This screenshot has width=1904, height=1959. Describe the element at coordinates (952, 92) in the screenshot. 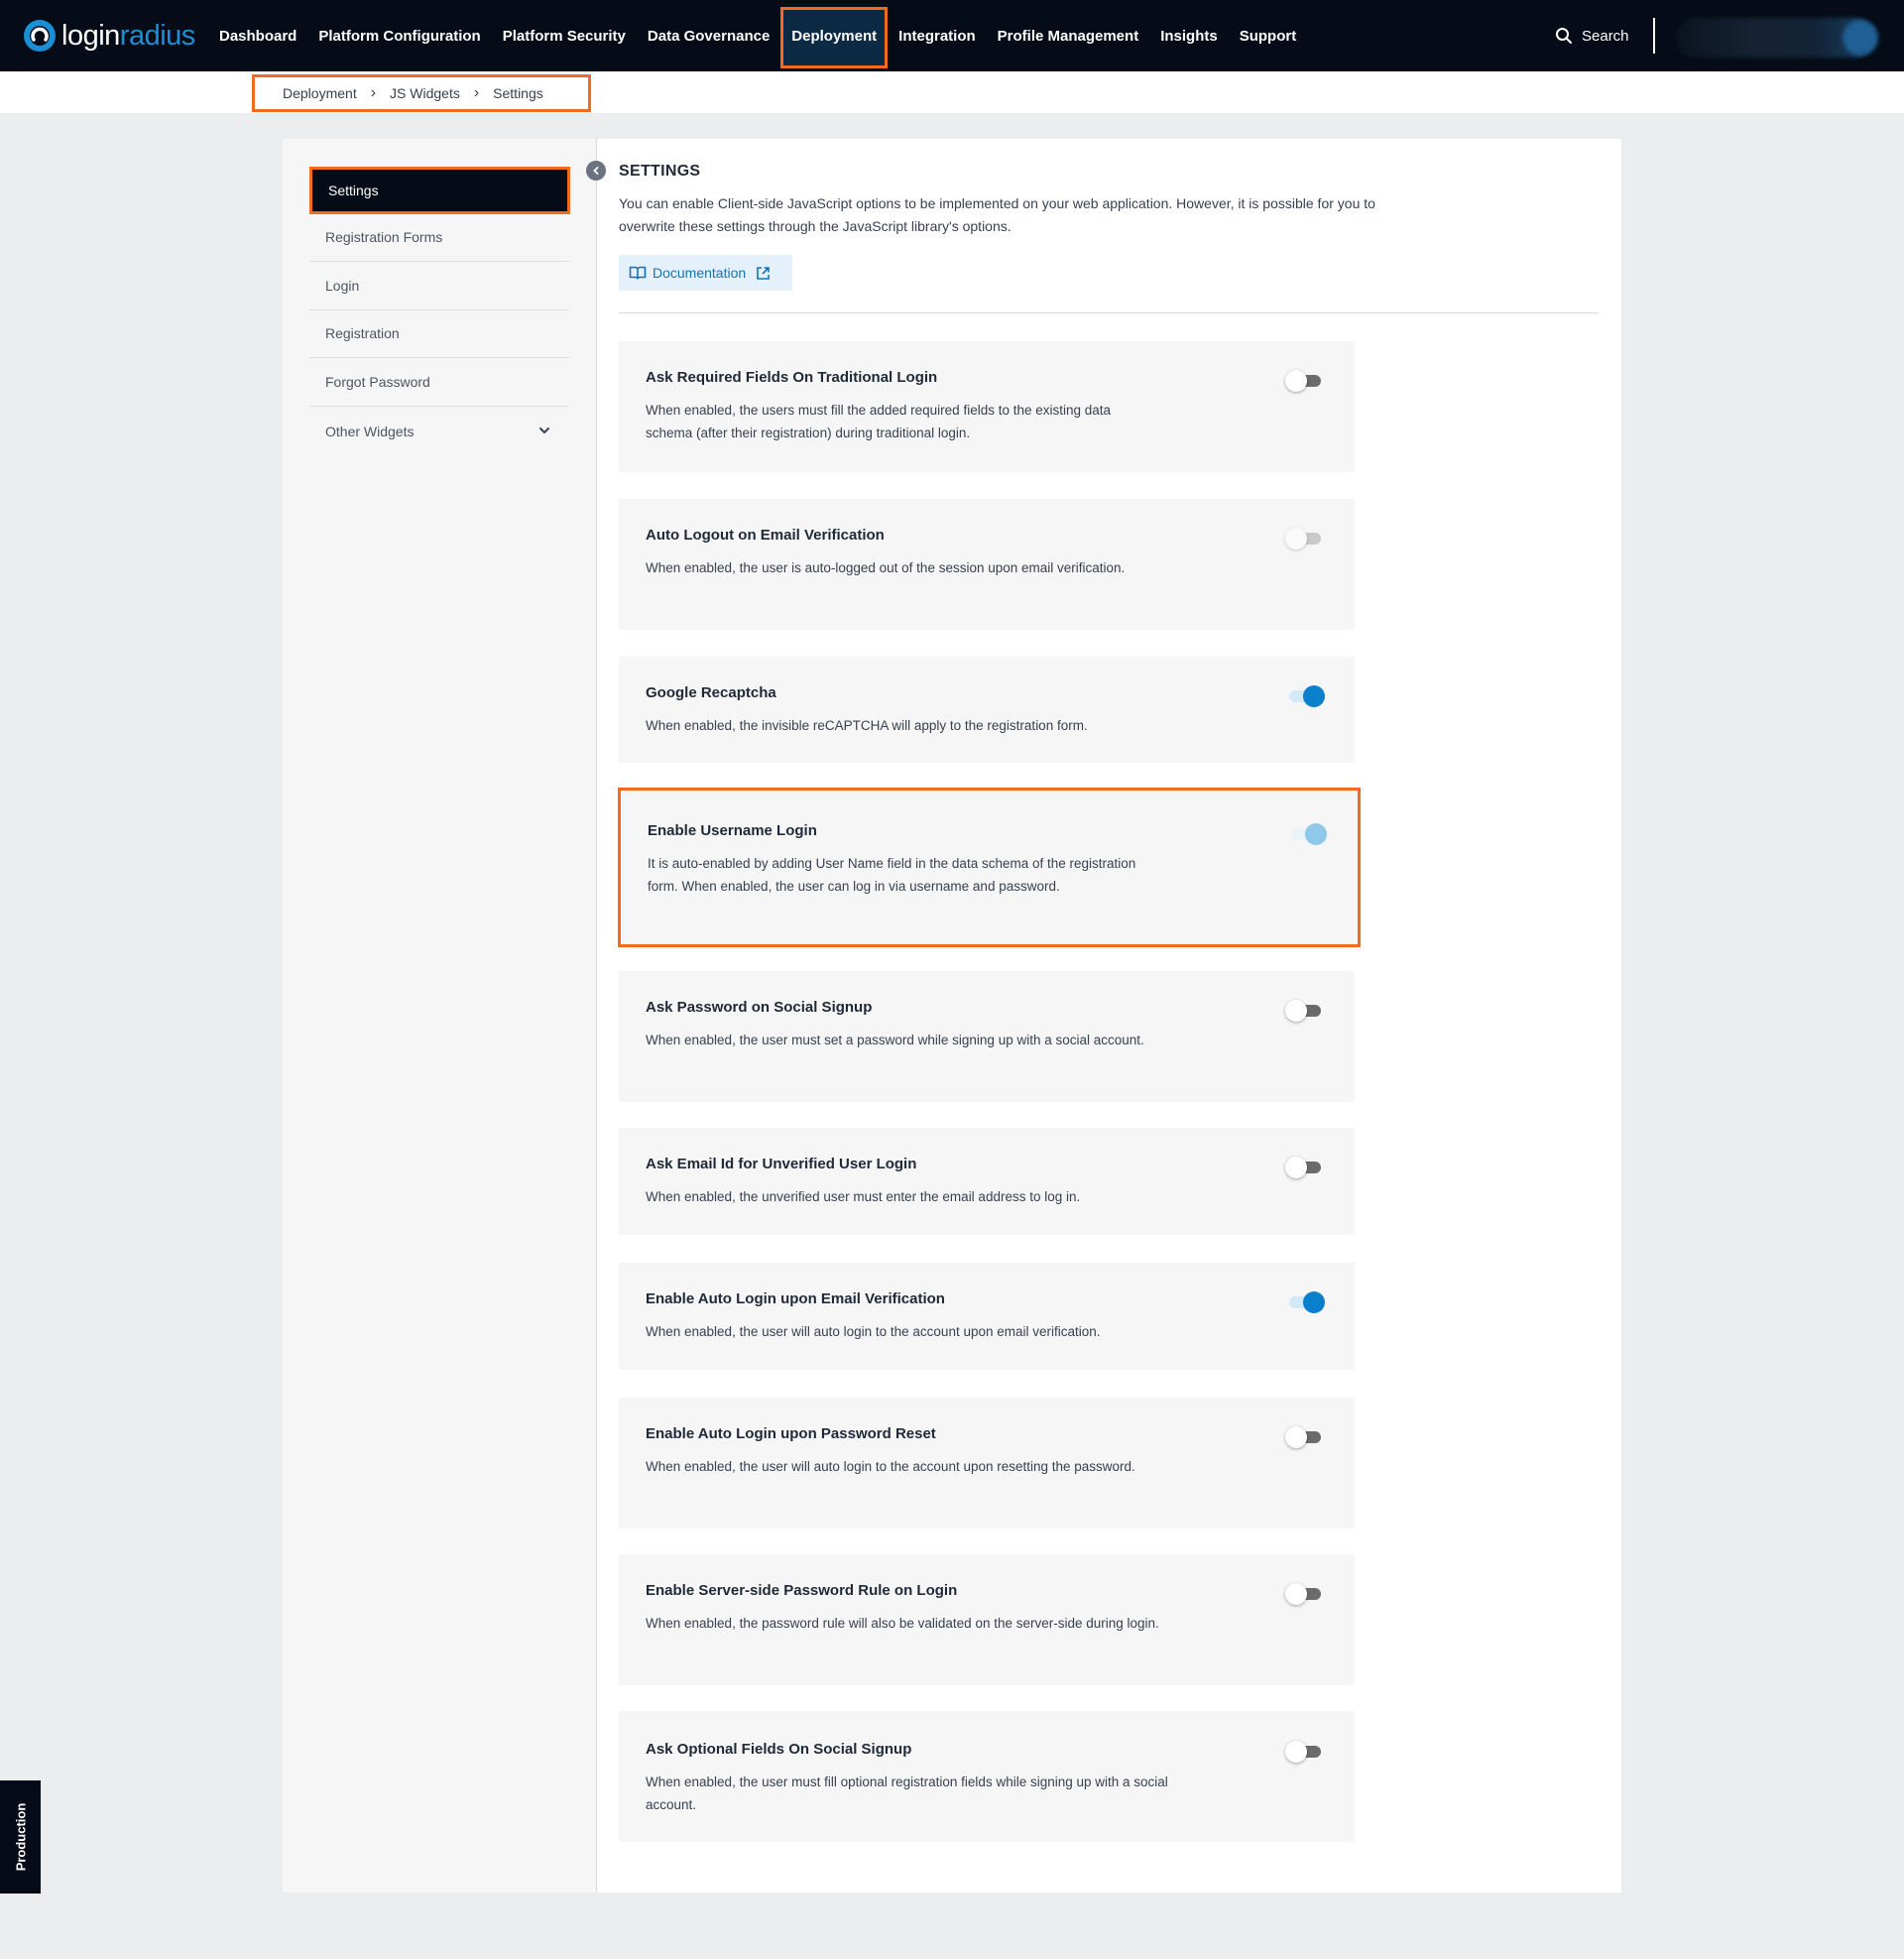

I see `breadcrumb-bar: Deployment › JS Widgets › Settings` at that location.